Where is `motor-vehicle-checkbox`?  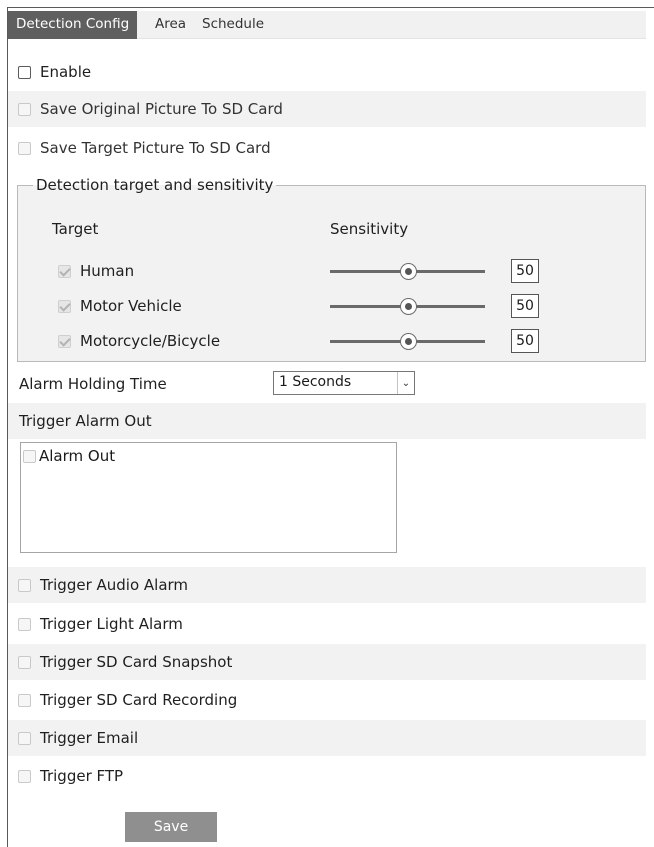
motor-vehicle-checkbox is located at coordinates (64, 306).